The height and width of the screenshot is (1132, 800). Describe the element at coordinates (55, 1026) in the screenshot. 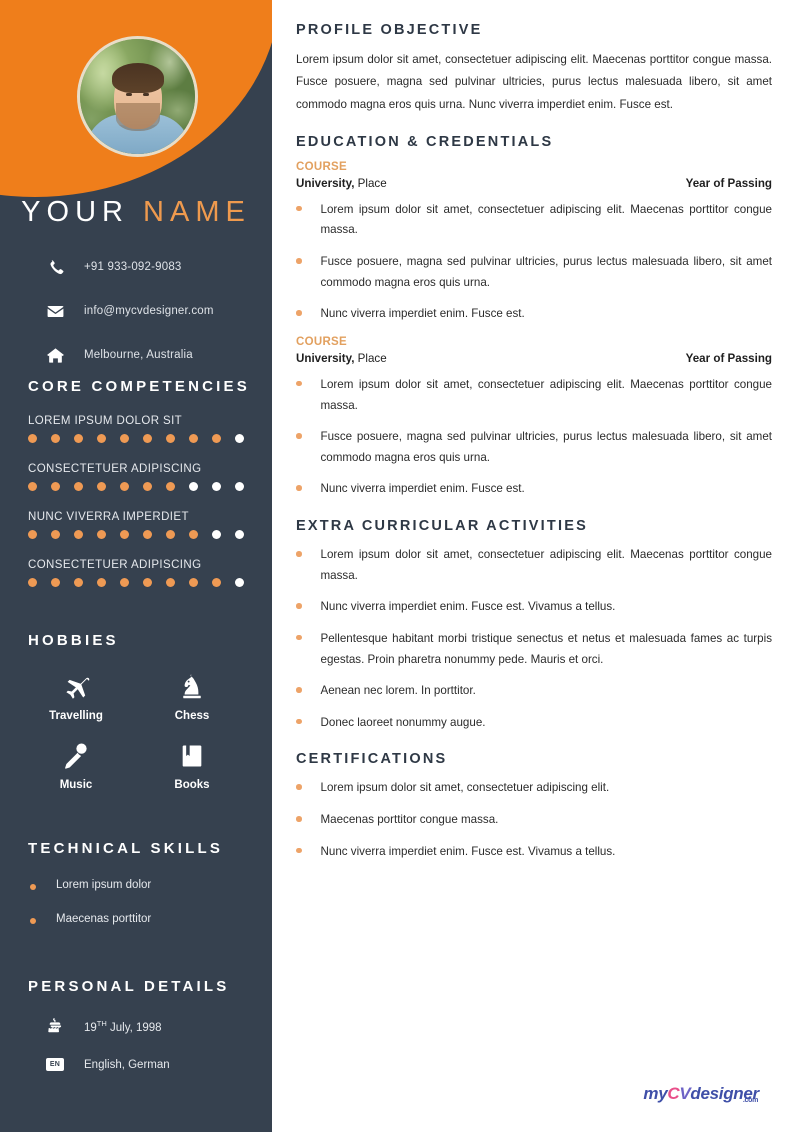

I see `cake-icon` at that location.